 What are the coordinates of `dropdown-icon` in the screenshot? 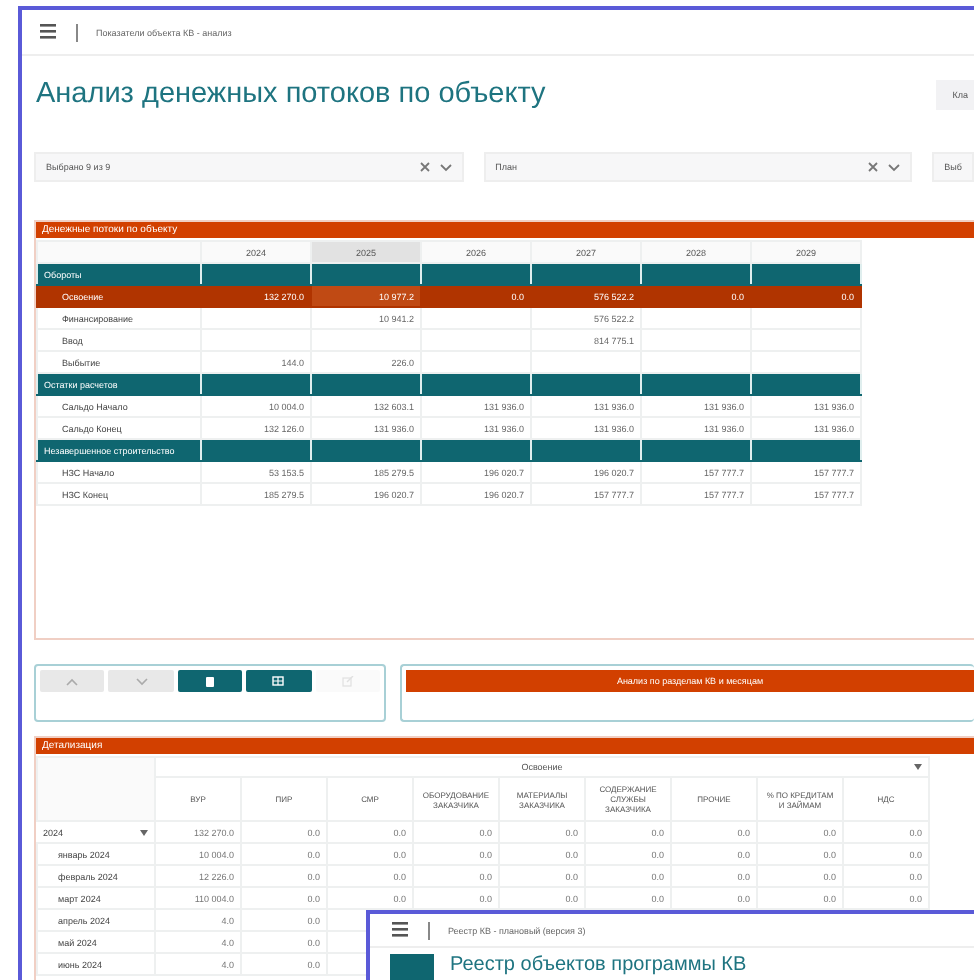 It's located at (918, 767).